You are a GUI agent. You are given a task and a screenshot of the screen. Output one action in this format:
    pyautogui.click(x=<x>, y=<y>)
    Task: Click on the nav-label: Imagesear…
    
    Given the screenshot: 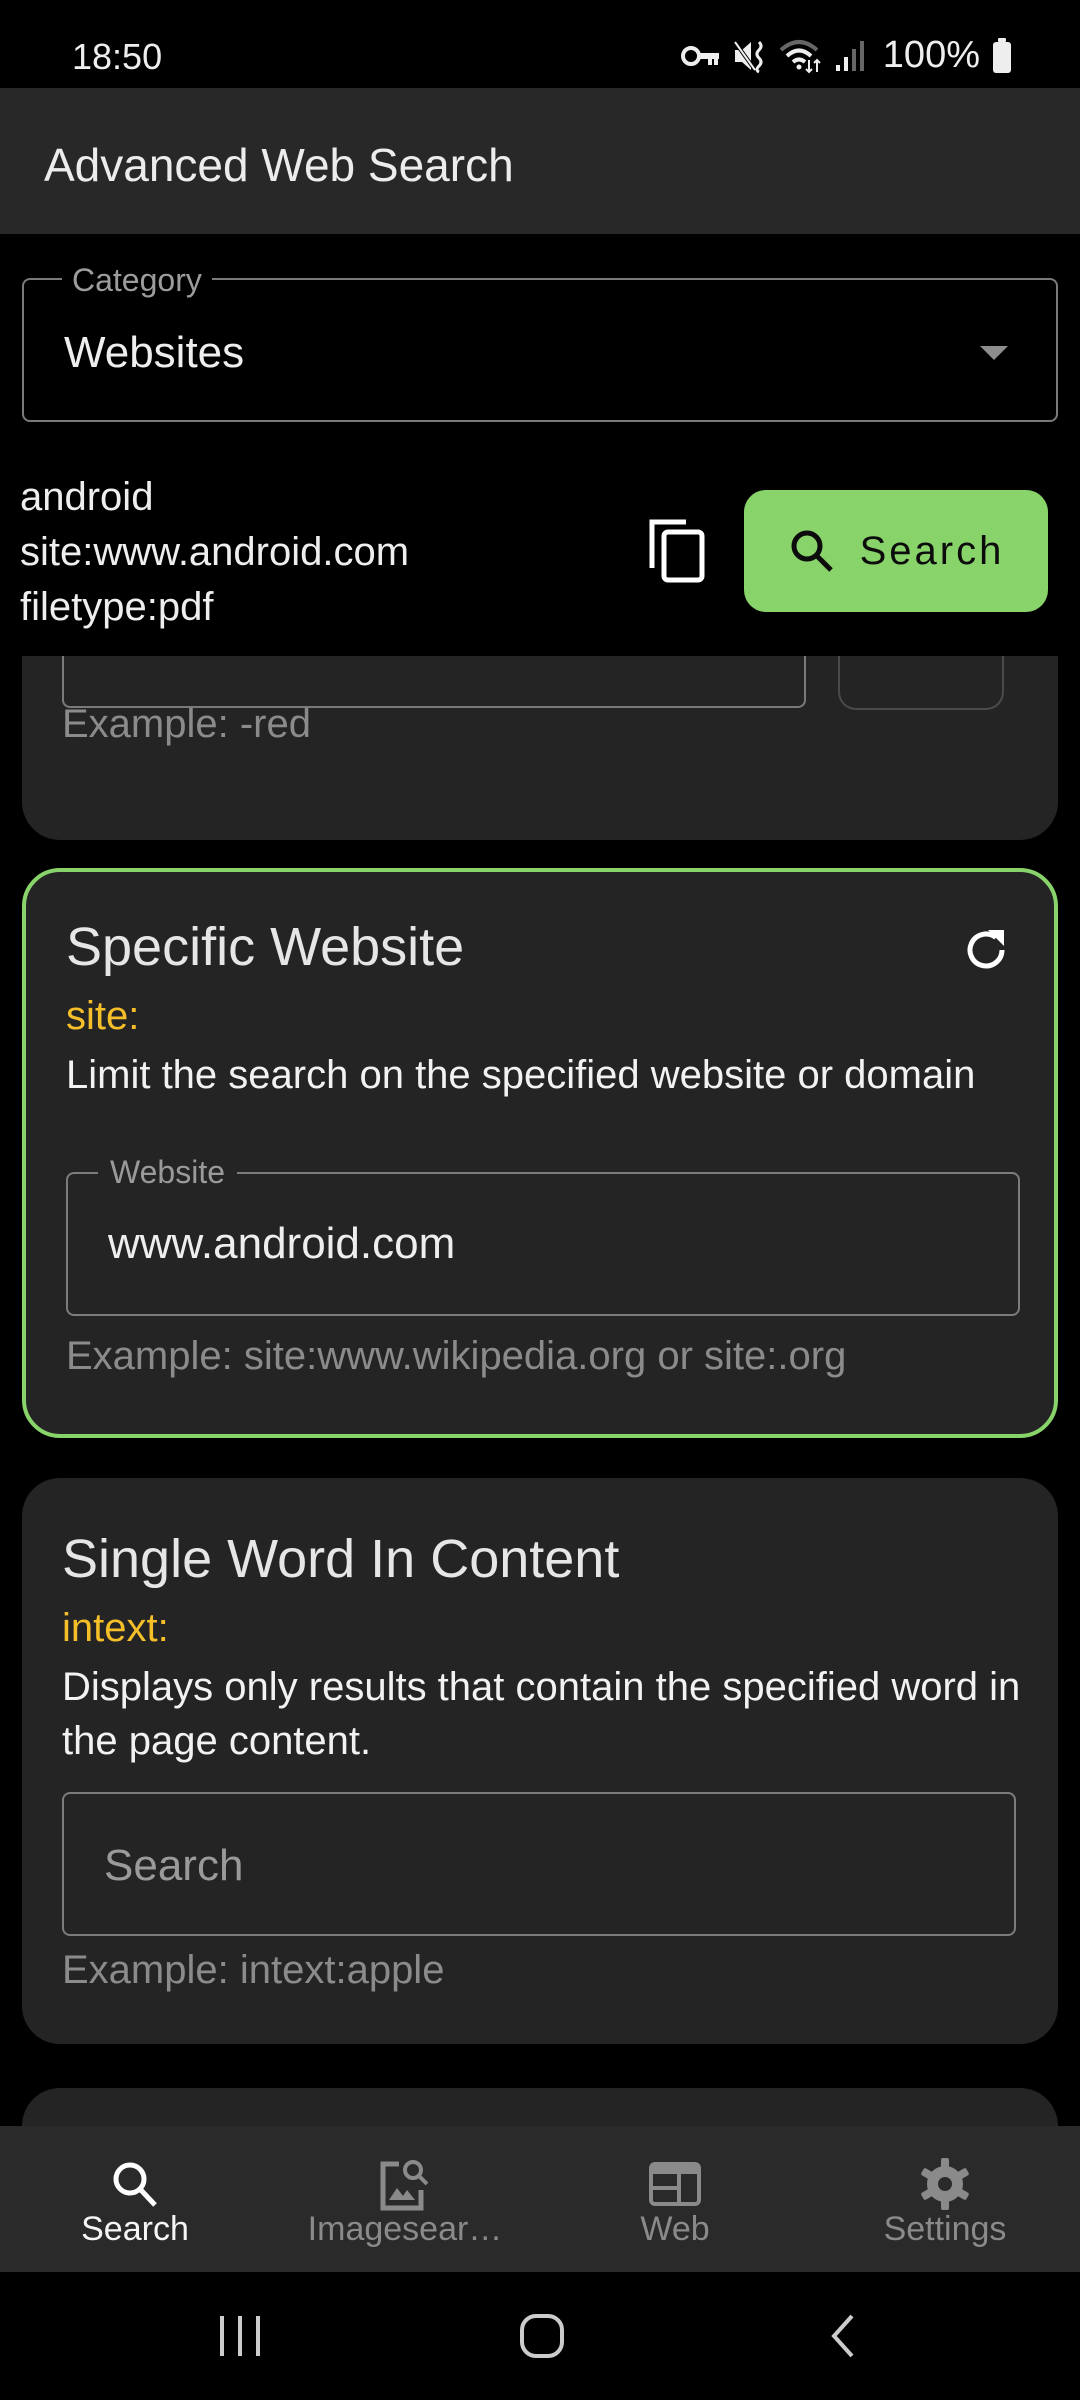 What is the action you would take?
    pyautogui.click(x=405, y=2229)
    